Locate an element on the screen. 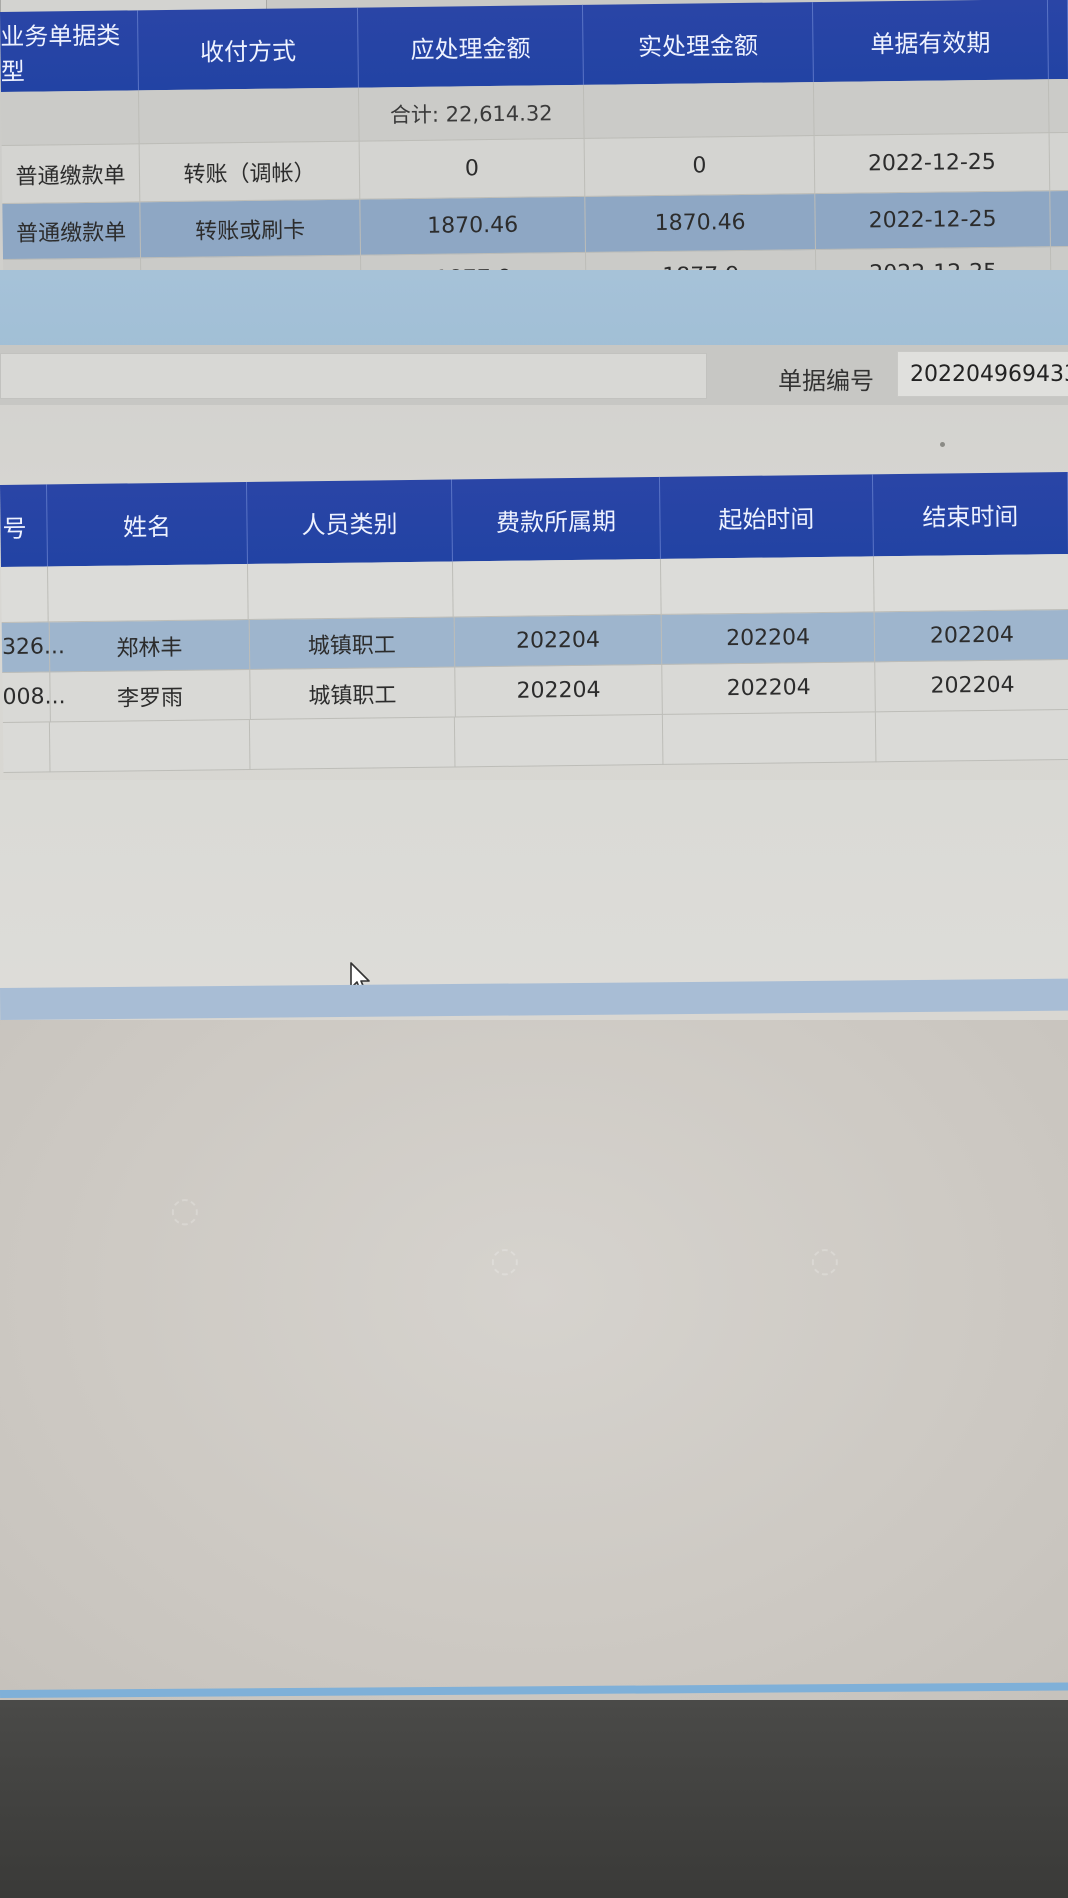  section-divider-band is located at coordinates (534, 310).